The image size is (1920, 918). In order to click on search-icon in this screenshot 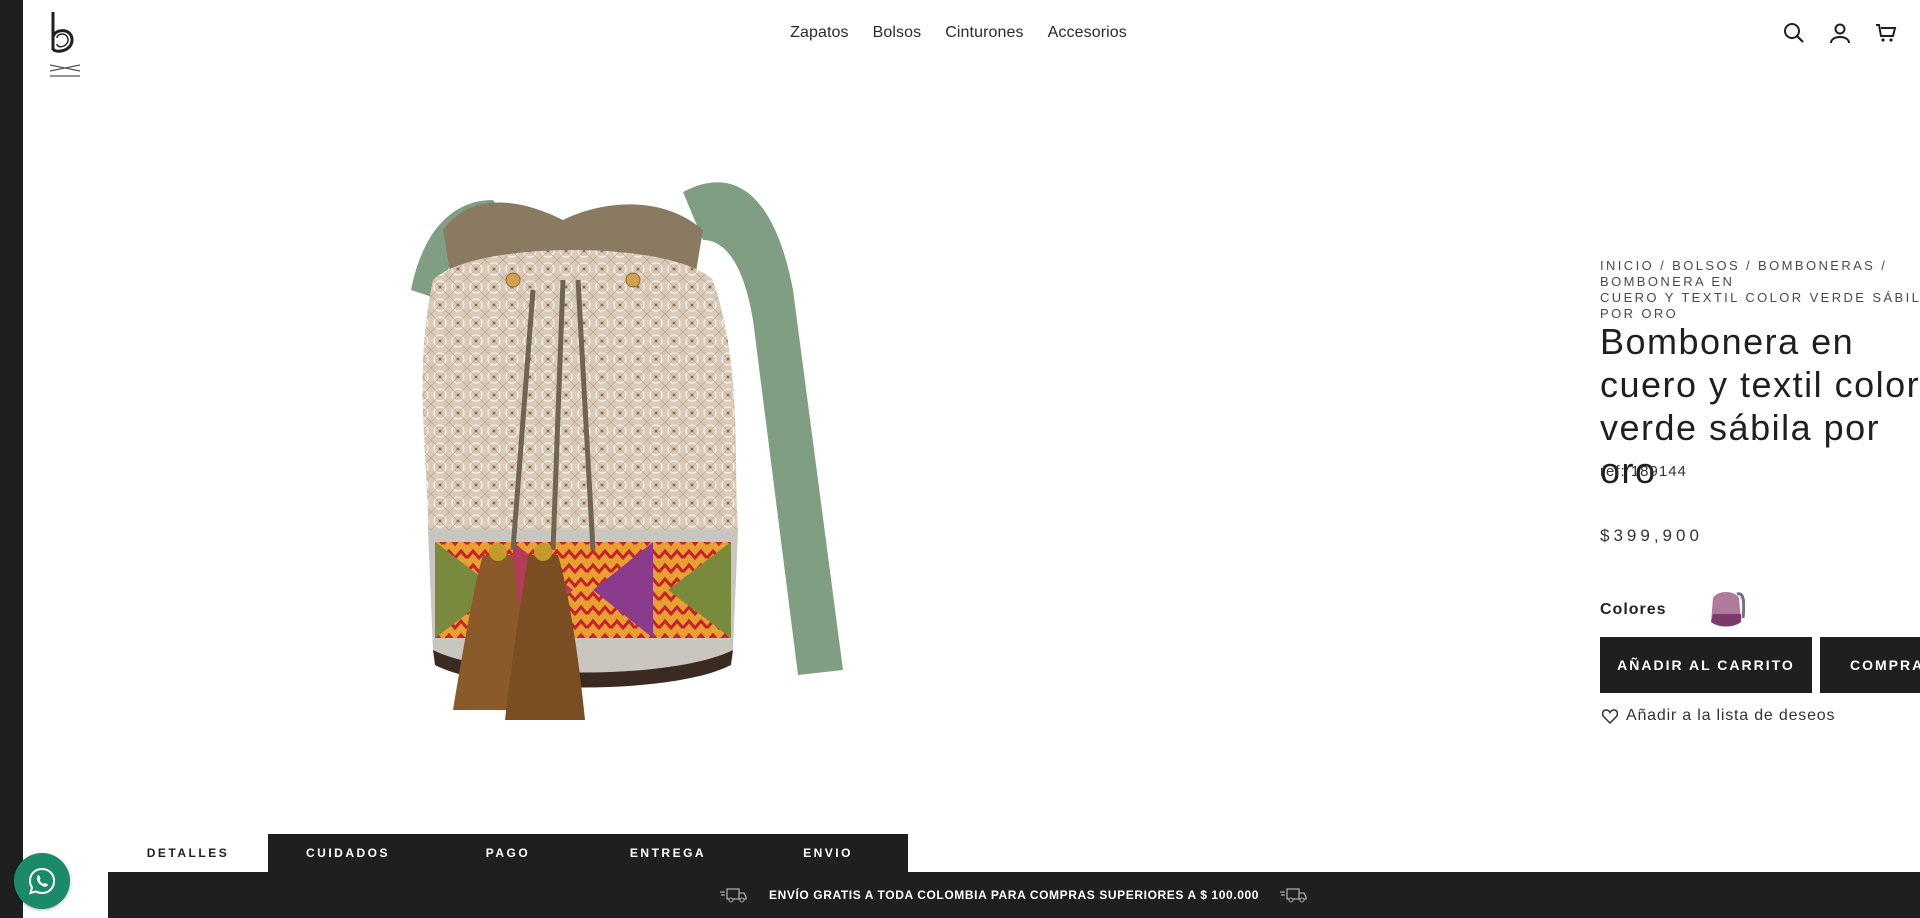, I will do `click(1794, 33)`.